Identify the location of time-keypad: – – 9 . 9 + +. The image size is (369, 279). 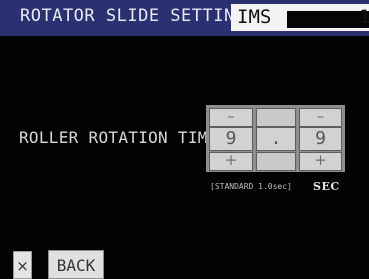
(275, 138).